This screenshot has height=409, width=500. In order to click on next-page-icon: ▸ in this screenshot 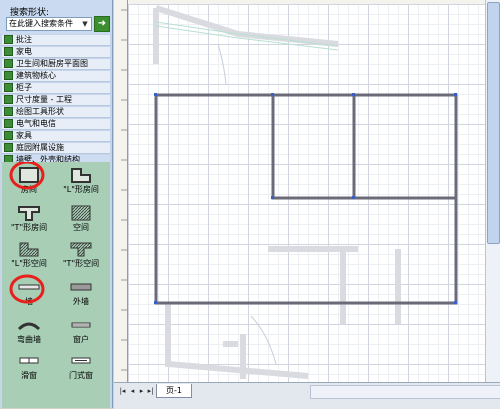, I will do `click(141, 391)`.